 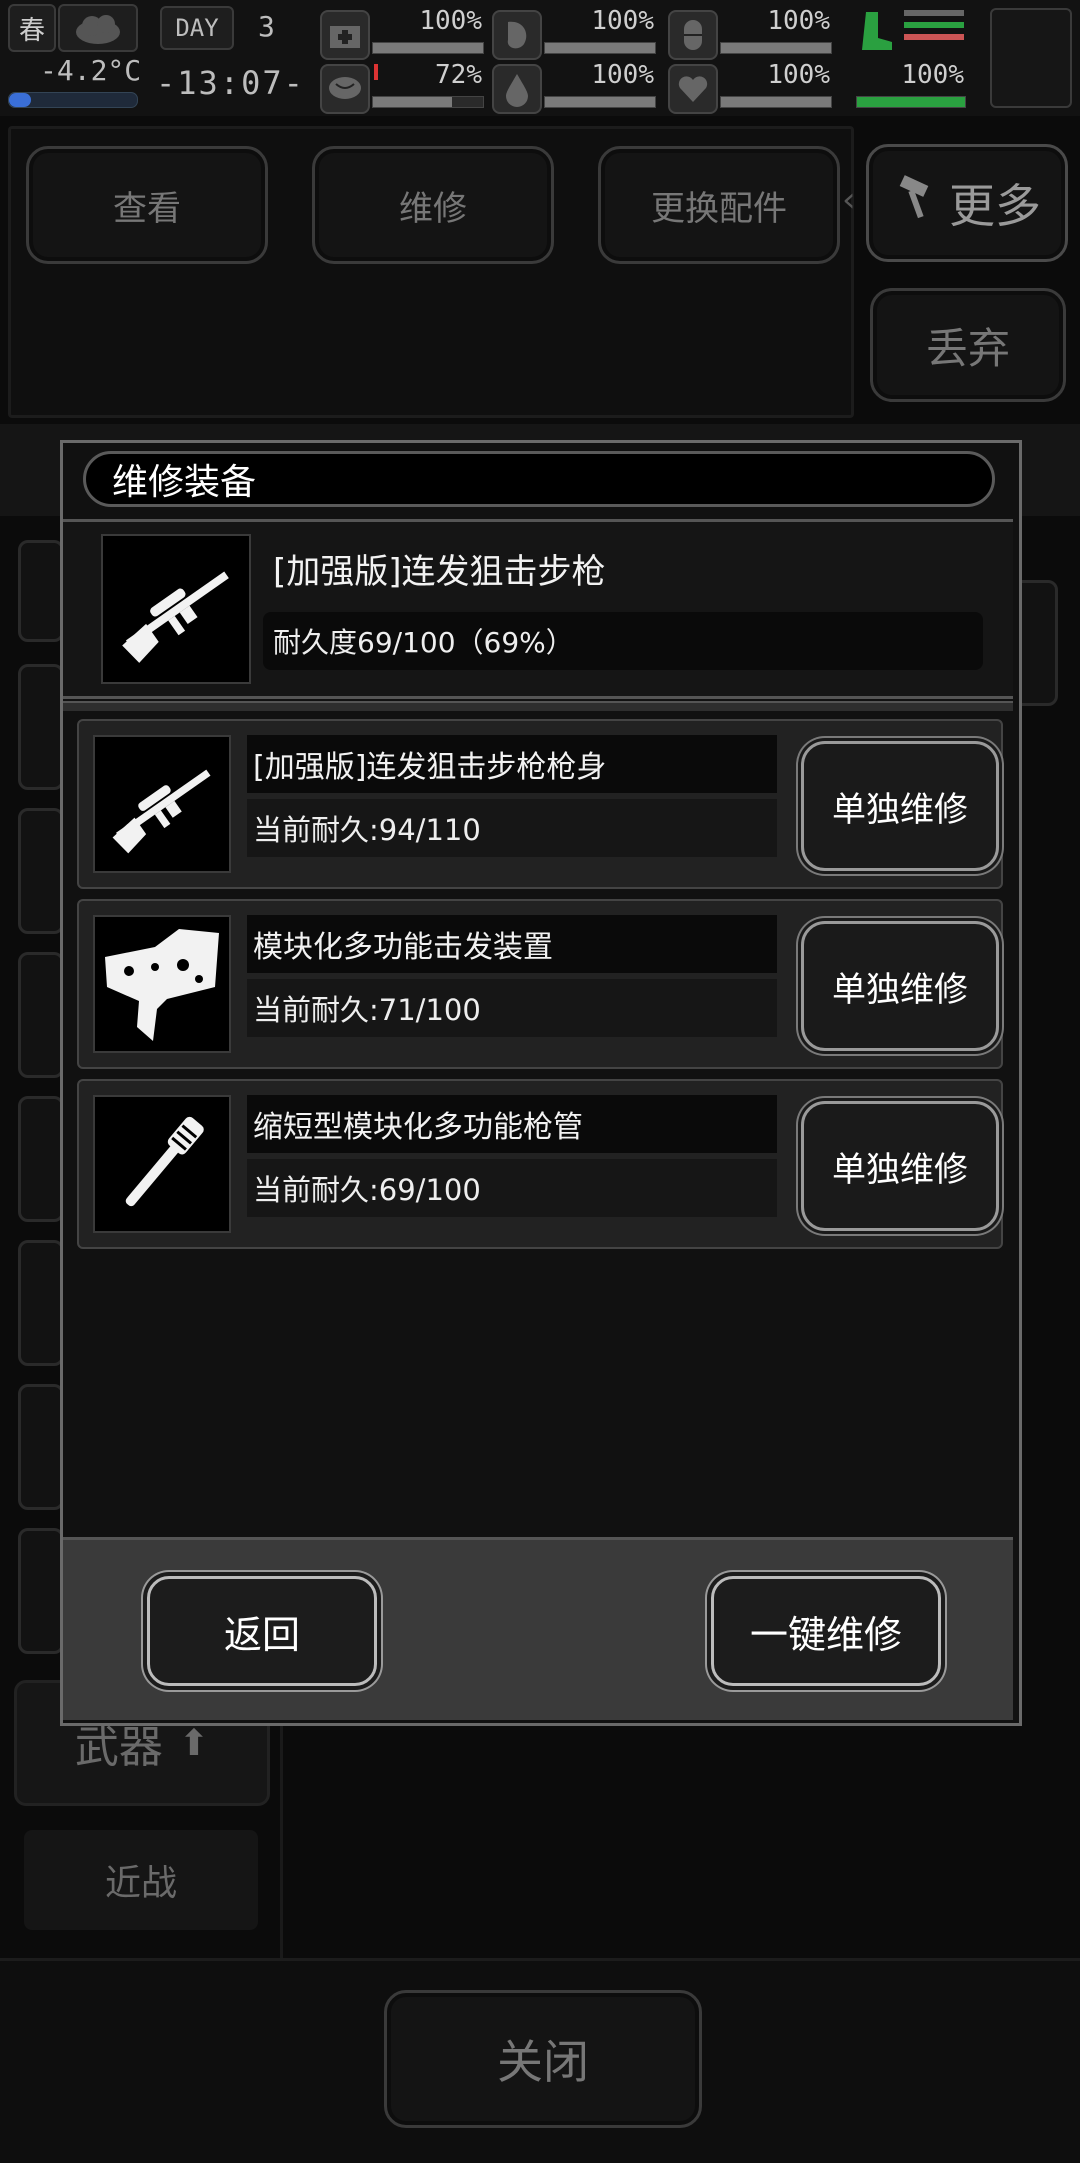 What do you see at coordinates (622, 21) in the screenshot?
I see `stat-hunger-value: 100%` at bounding box center [622, 21].